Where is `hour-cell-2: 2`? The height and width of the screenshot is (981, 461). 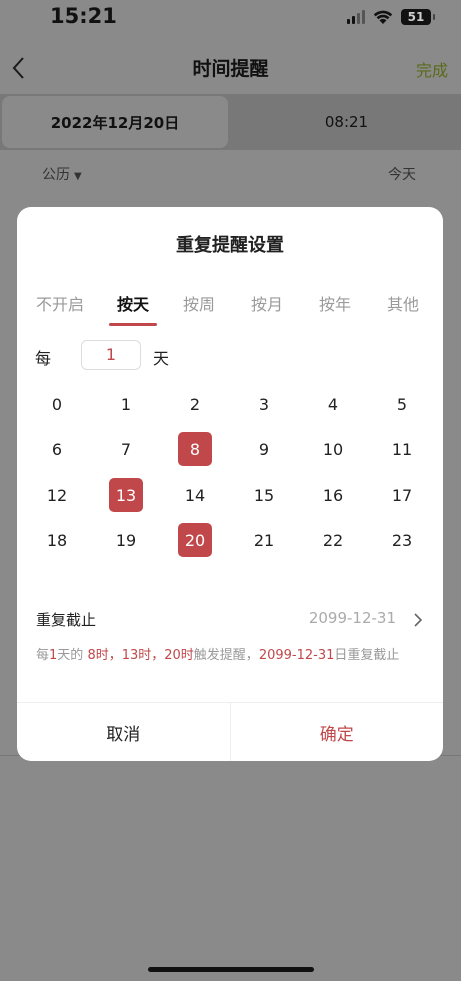
hour-cell-2: 2 is located at coordinates (195, 404).